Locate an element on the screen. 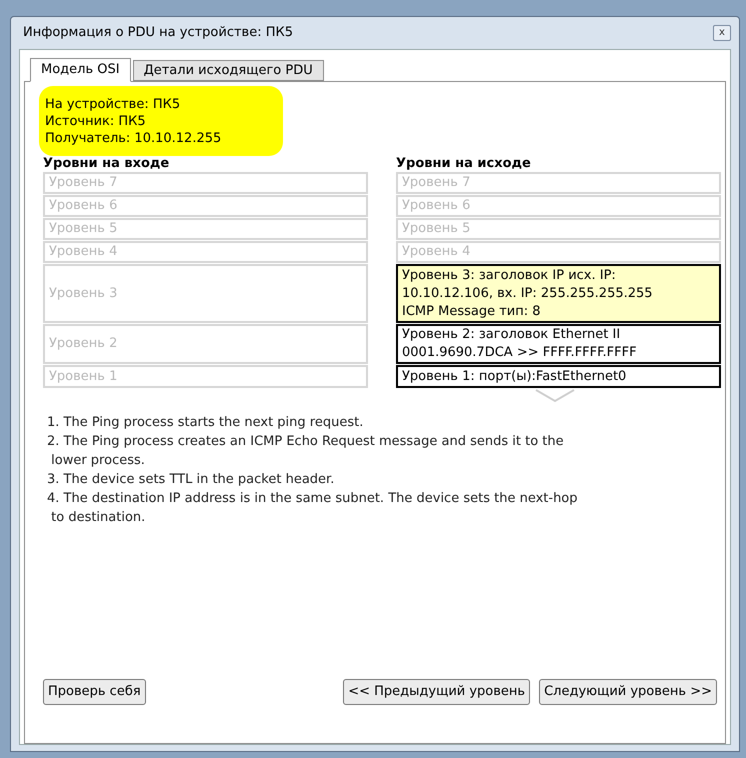  step-text: 4. The destination IP address is in the same subnet. The device sets the next-hop to destination. is located at coordinates (313, 508).